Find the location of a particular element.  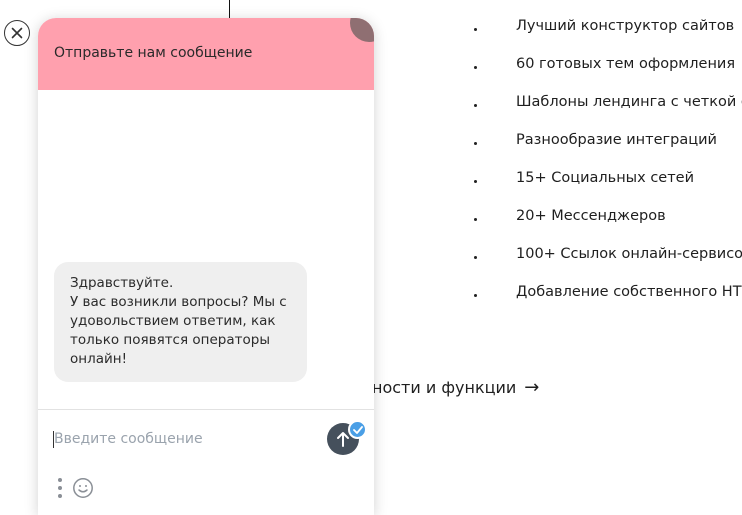

features-more-label: ности и функции is located at coordinates (444, 387).